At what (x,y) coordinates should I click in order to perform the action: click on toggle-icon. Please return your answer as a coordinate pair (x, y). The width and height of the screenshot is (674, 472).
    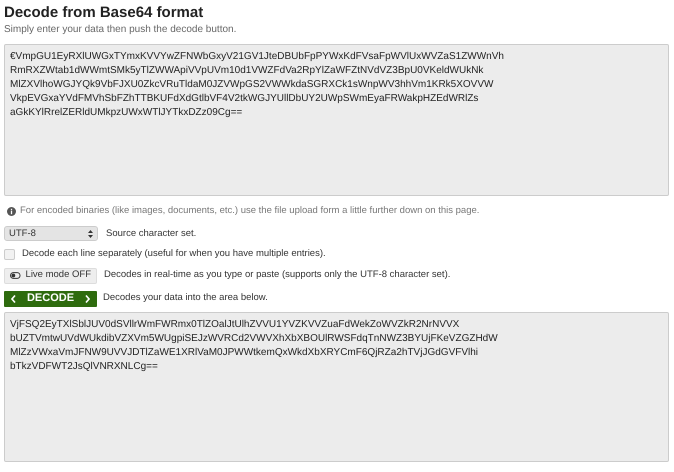
    Looking at the image, I should click on (15, 275).